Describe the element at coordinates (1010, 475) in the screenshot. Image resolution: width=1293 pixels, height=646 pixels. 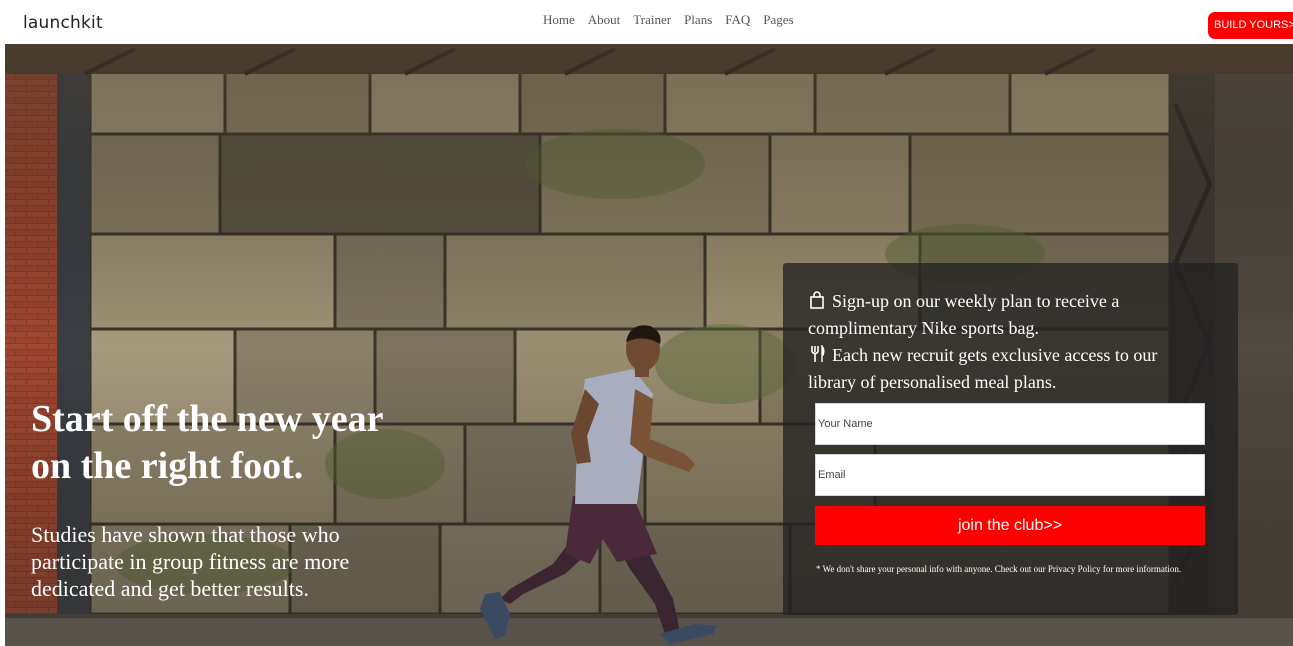
I see `email-input` at that location.